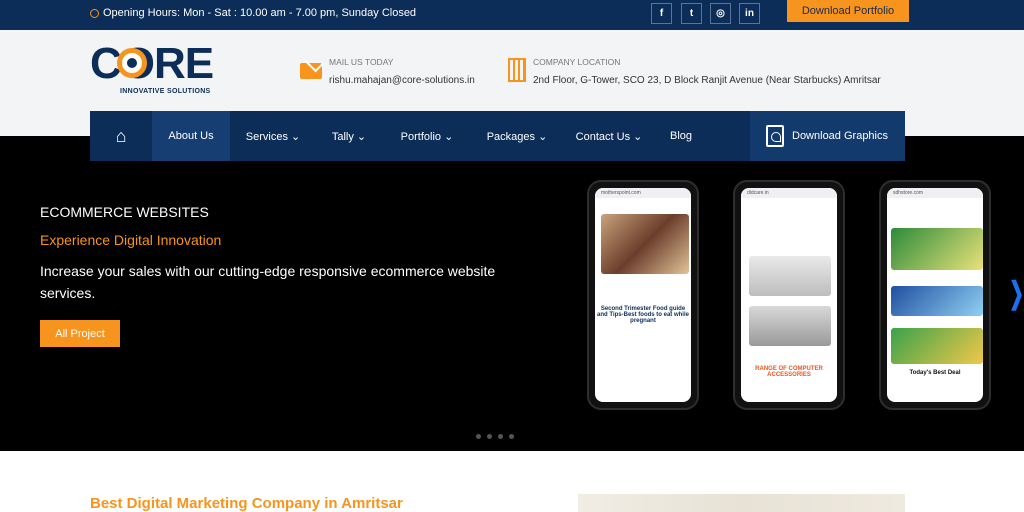 Image resolution: width=1024 pixels, height=512 pixels. I want to click on download-portfolio-button: Download Portfolio, so click(848, 11).